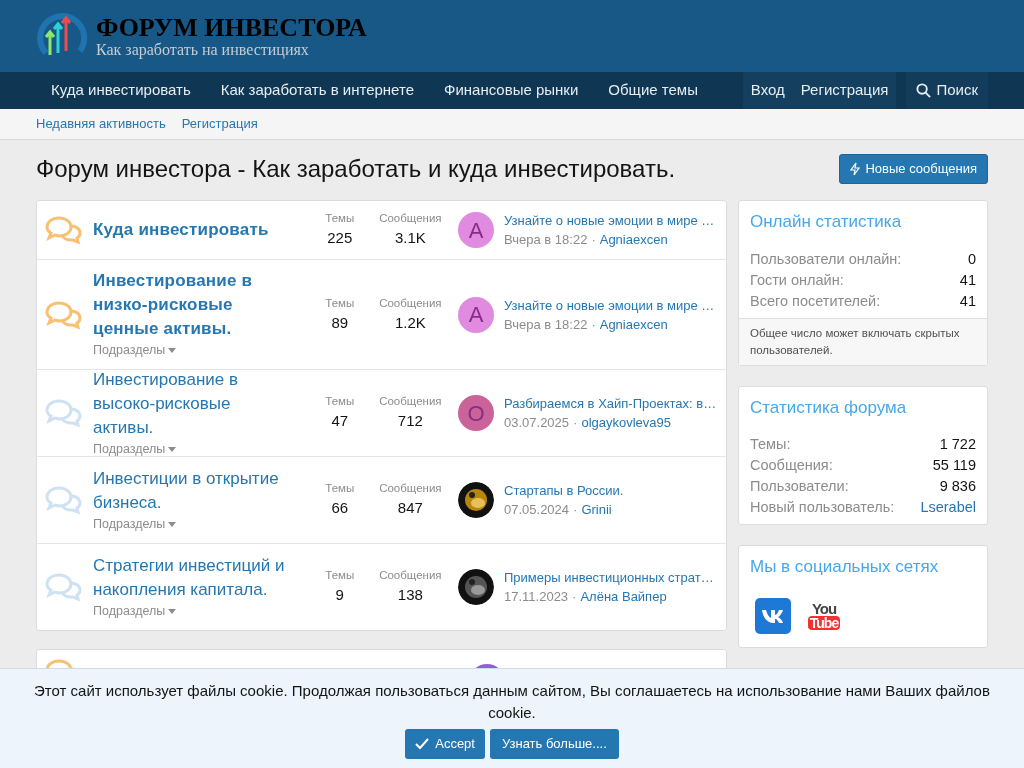  What do you see at coordinates (913, 169) in the screenshot?
I see `new-posts-button: Новые сообщения` at bounding box center [913, 169].